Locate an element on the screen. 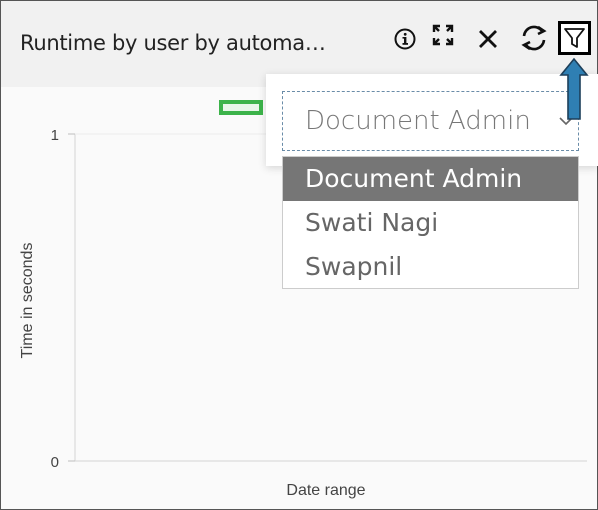 The height and width of the screenshot is (510, 598). filter-icon is located at coordinates (574, 38).